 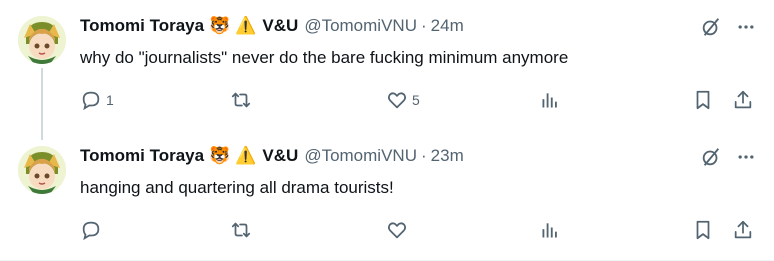 I want to click on like-count: 5, so click(x=416, y=100).